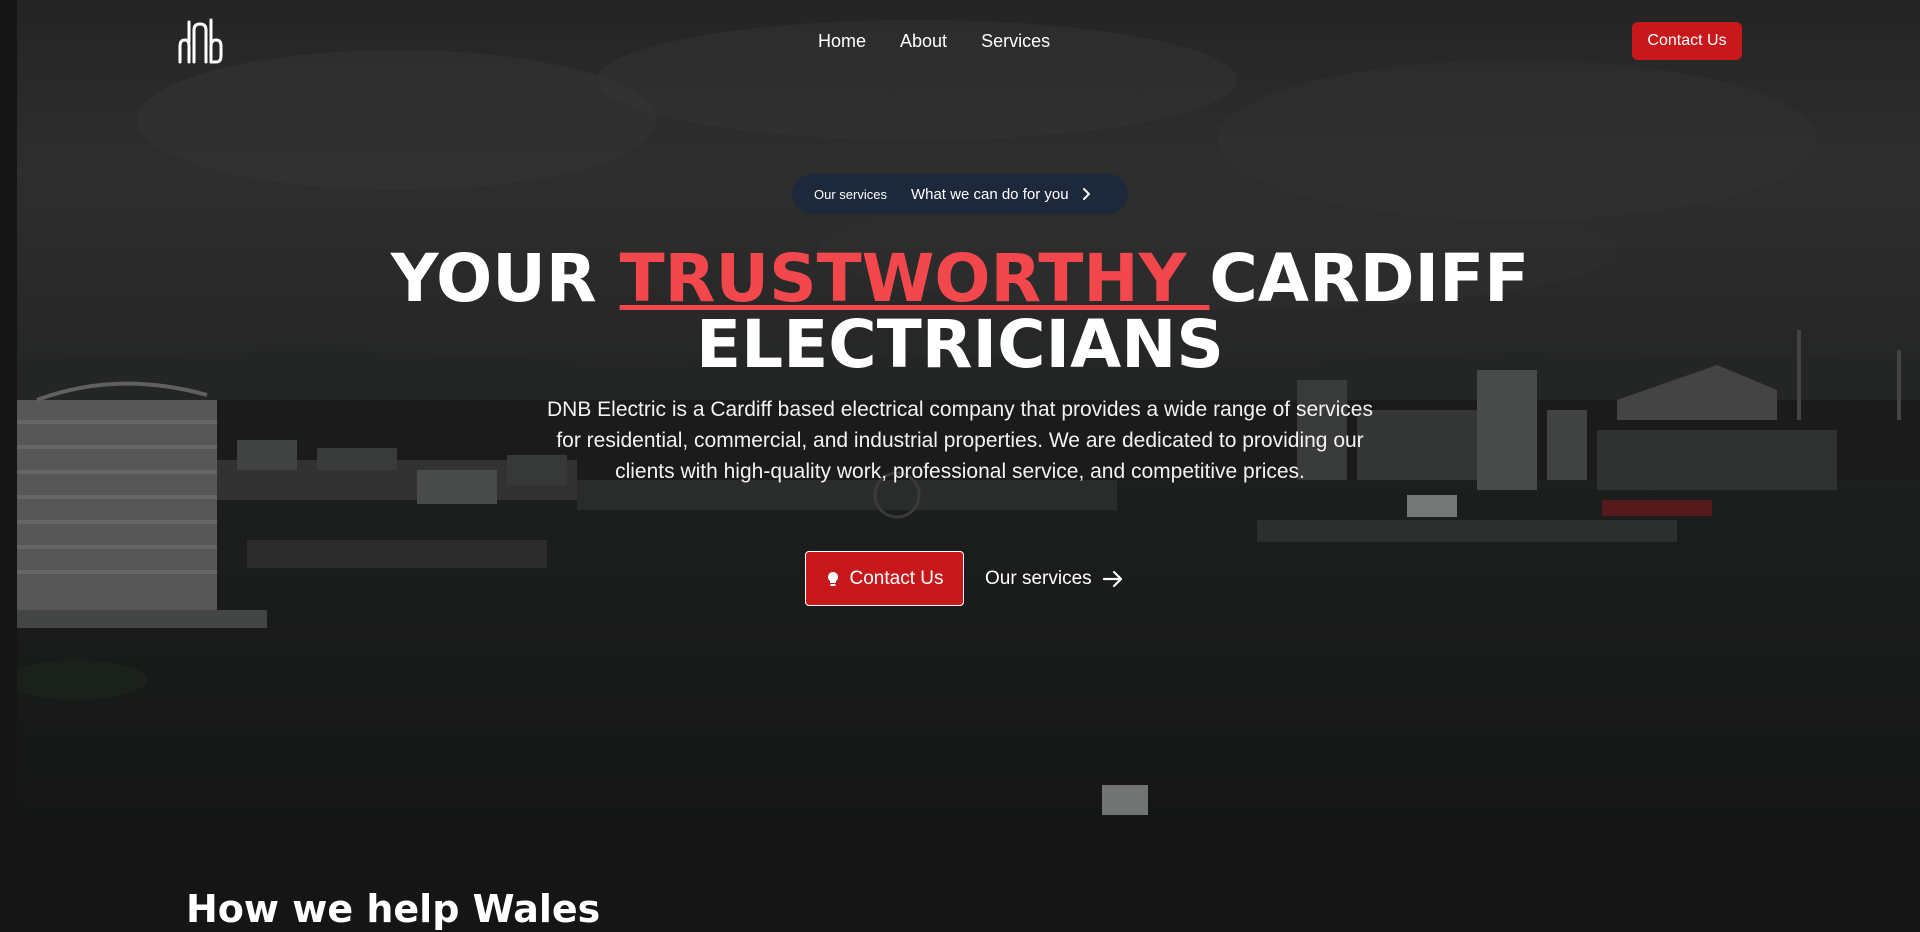  I want to click on hero-headline: YOUR TRUSTWORTHY CARDIFF ELECTRICIANS, so click(960, 312).